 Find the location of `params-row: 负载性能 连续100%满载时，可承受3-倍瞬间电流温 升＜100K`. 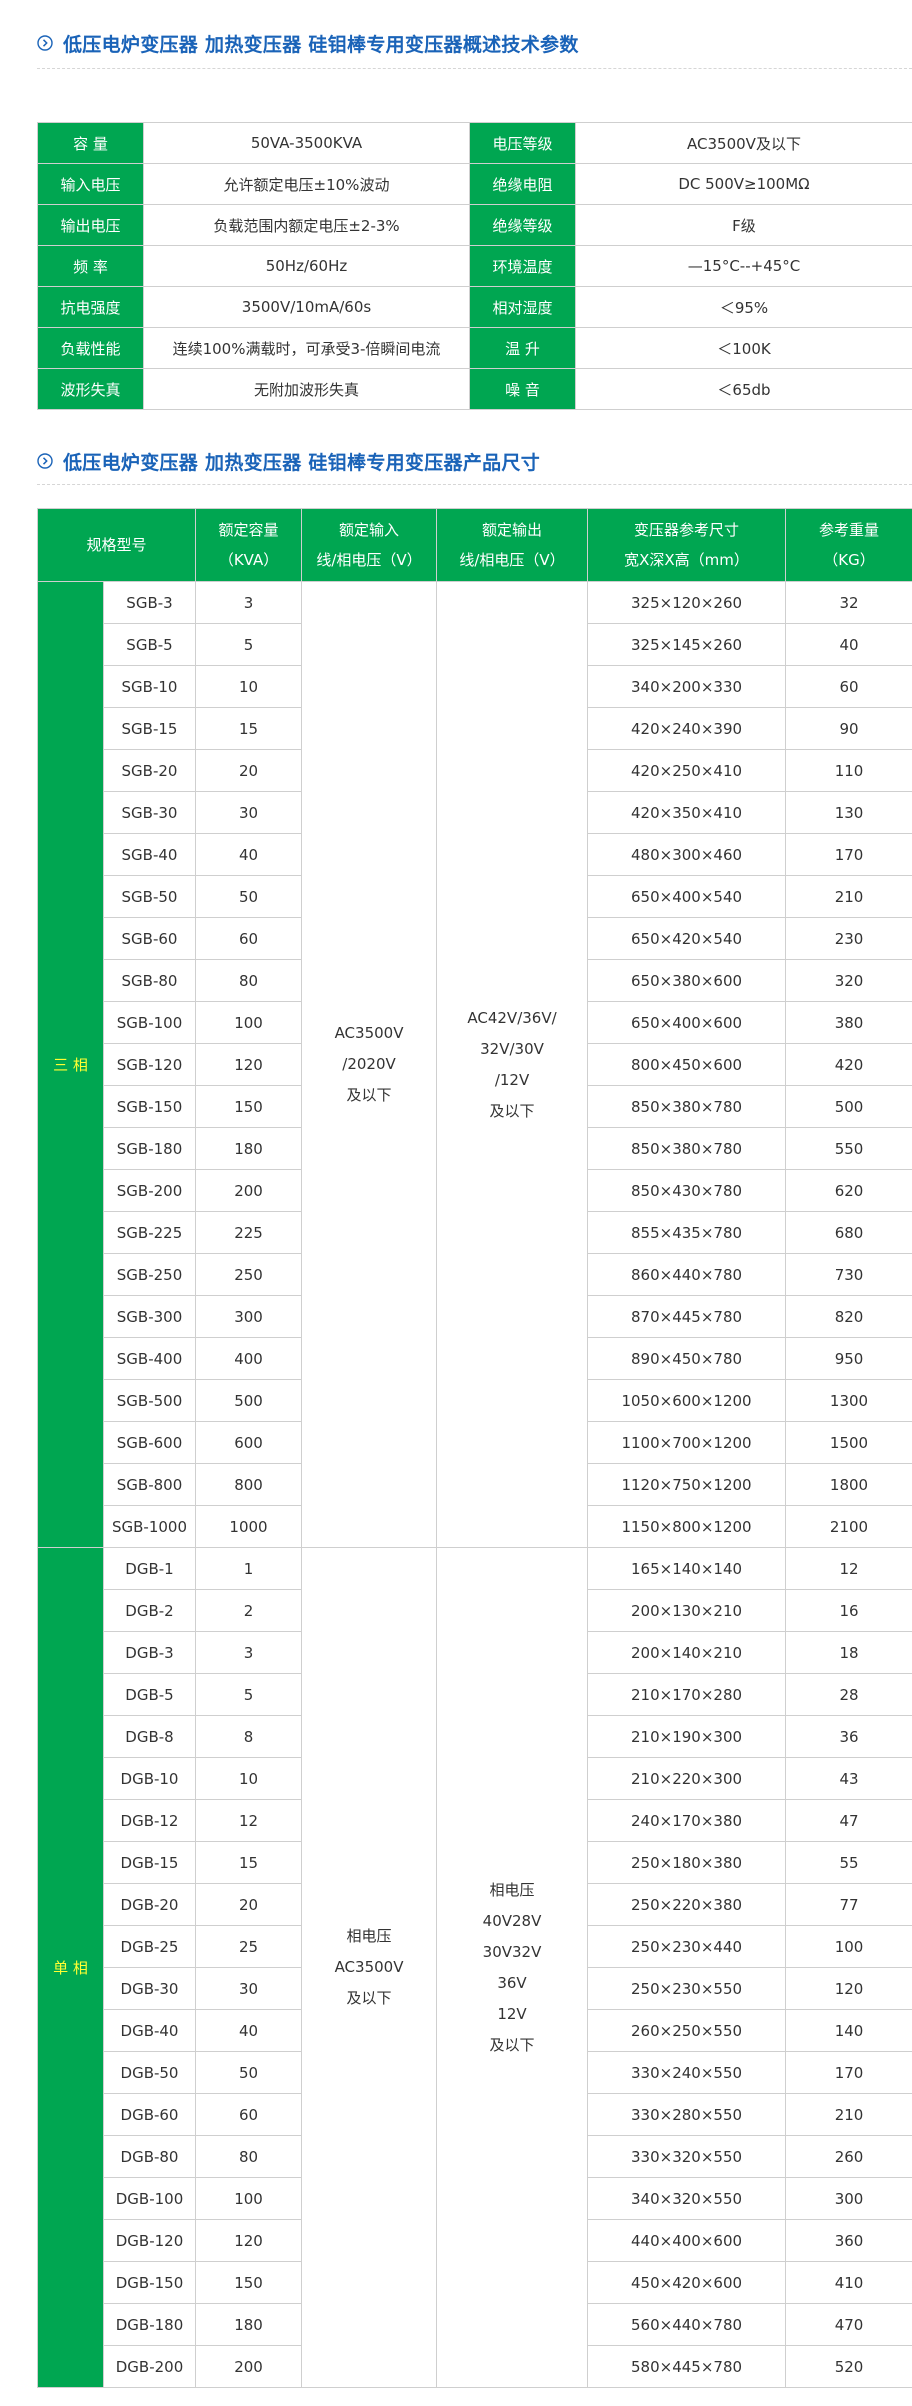

params-row: 负载性能 连续100%满载时，可承受3-倍瞬间电流温 升＜100K is located at coordinates (474, 348).